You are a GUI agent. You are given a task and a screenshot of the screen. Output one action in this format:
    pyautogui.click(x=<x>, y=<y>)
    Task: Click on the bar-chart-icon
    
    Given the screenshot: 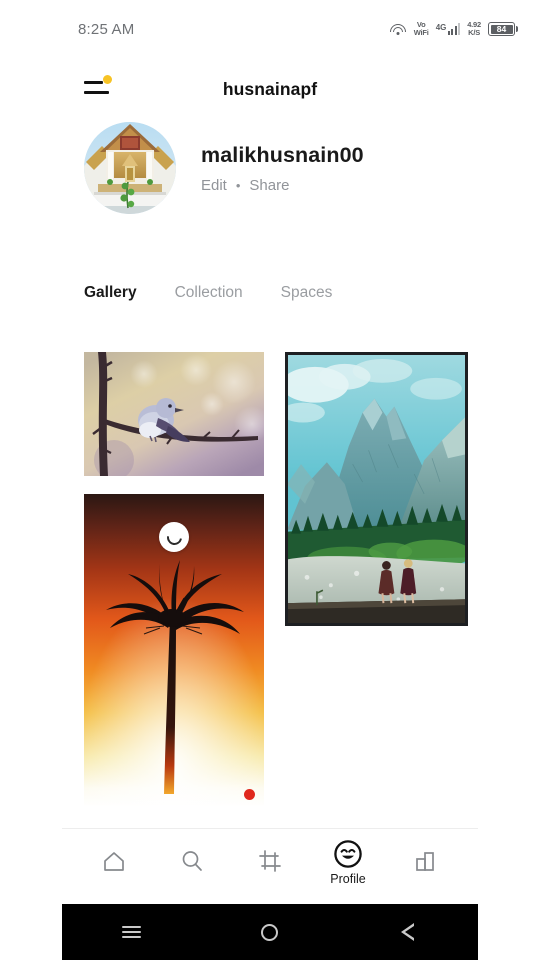 What is the action you would take?
    pyautogui.click(x=425, y=861)
    